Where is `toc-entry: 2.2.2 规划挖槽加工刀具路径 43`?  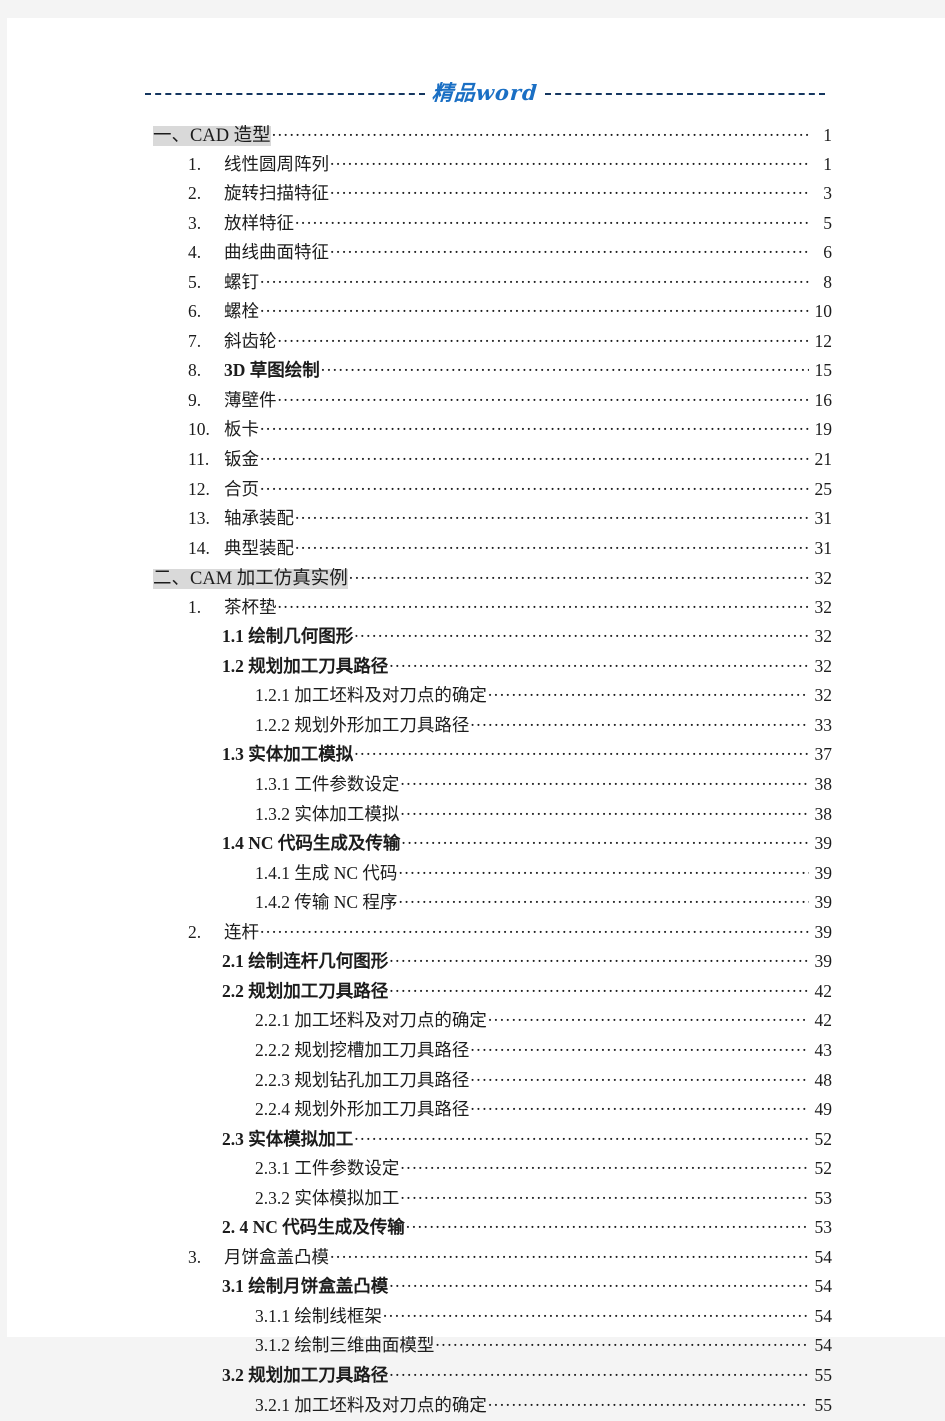 toc-entry: 2.2.2 规划挖槽加工刀具路径 43 is located at coordinates (476, 1052).